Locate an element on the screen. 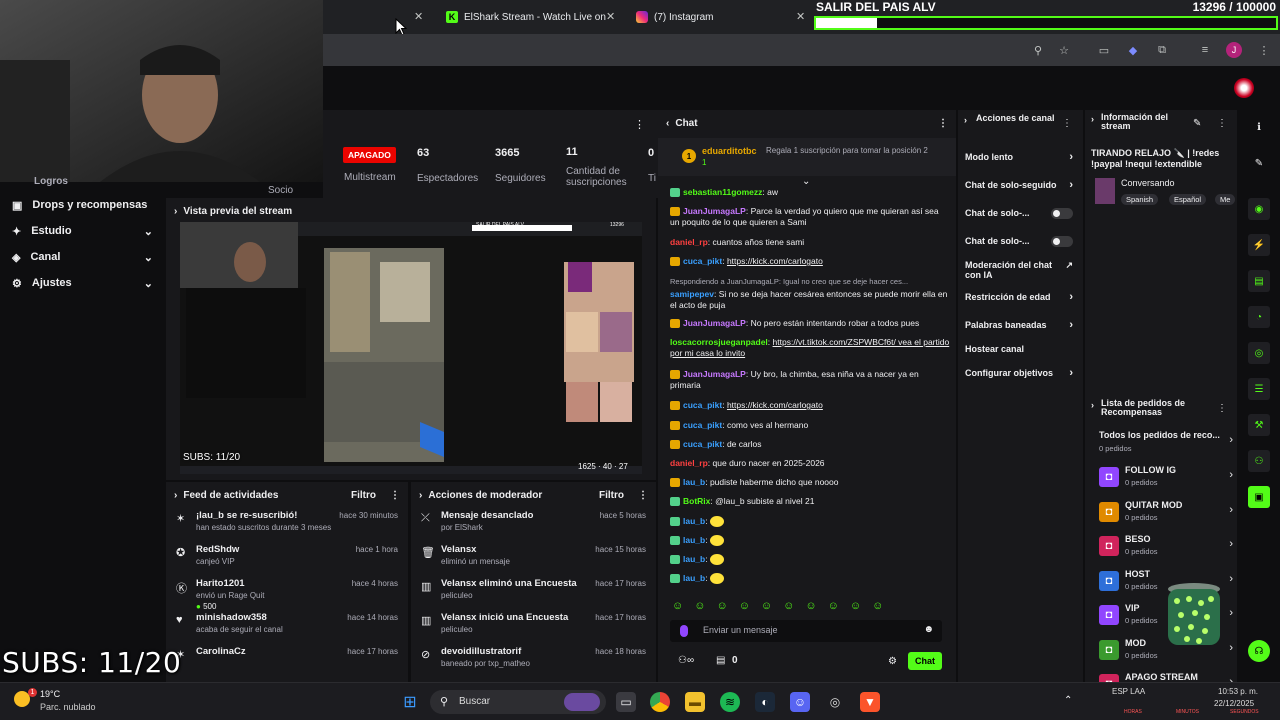  nav-drops: ▣ Drops y recompensas is located at coordinates (82, 205).